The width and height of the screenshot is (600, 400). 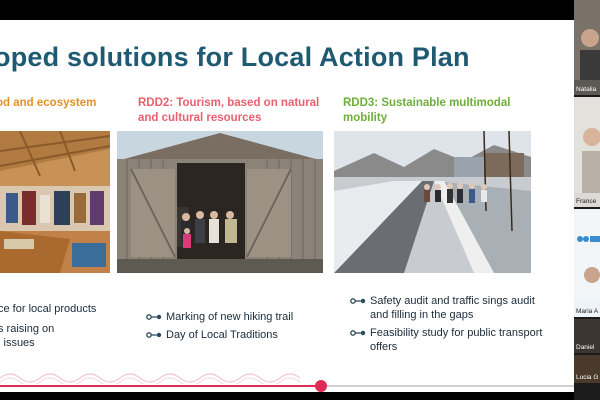 I want to click on slide-title: oped solutions for Local Action Plan, so click(x=235, y=57).